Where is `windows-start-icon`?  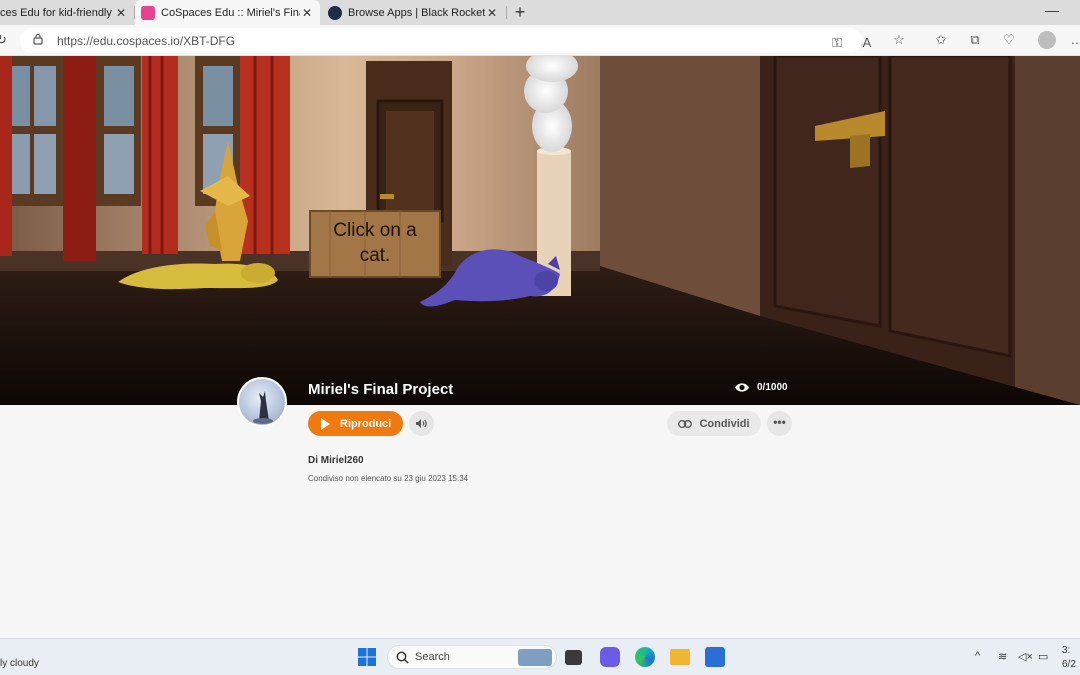
windows-start-icon is located at coordinates (367, 657).